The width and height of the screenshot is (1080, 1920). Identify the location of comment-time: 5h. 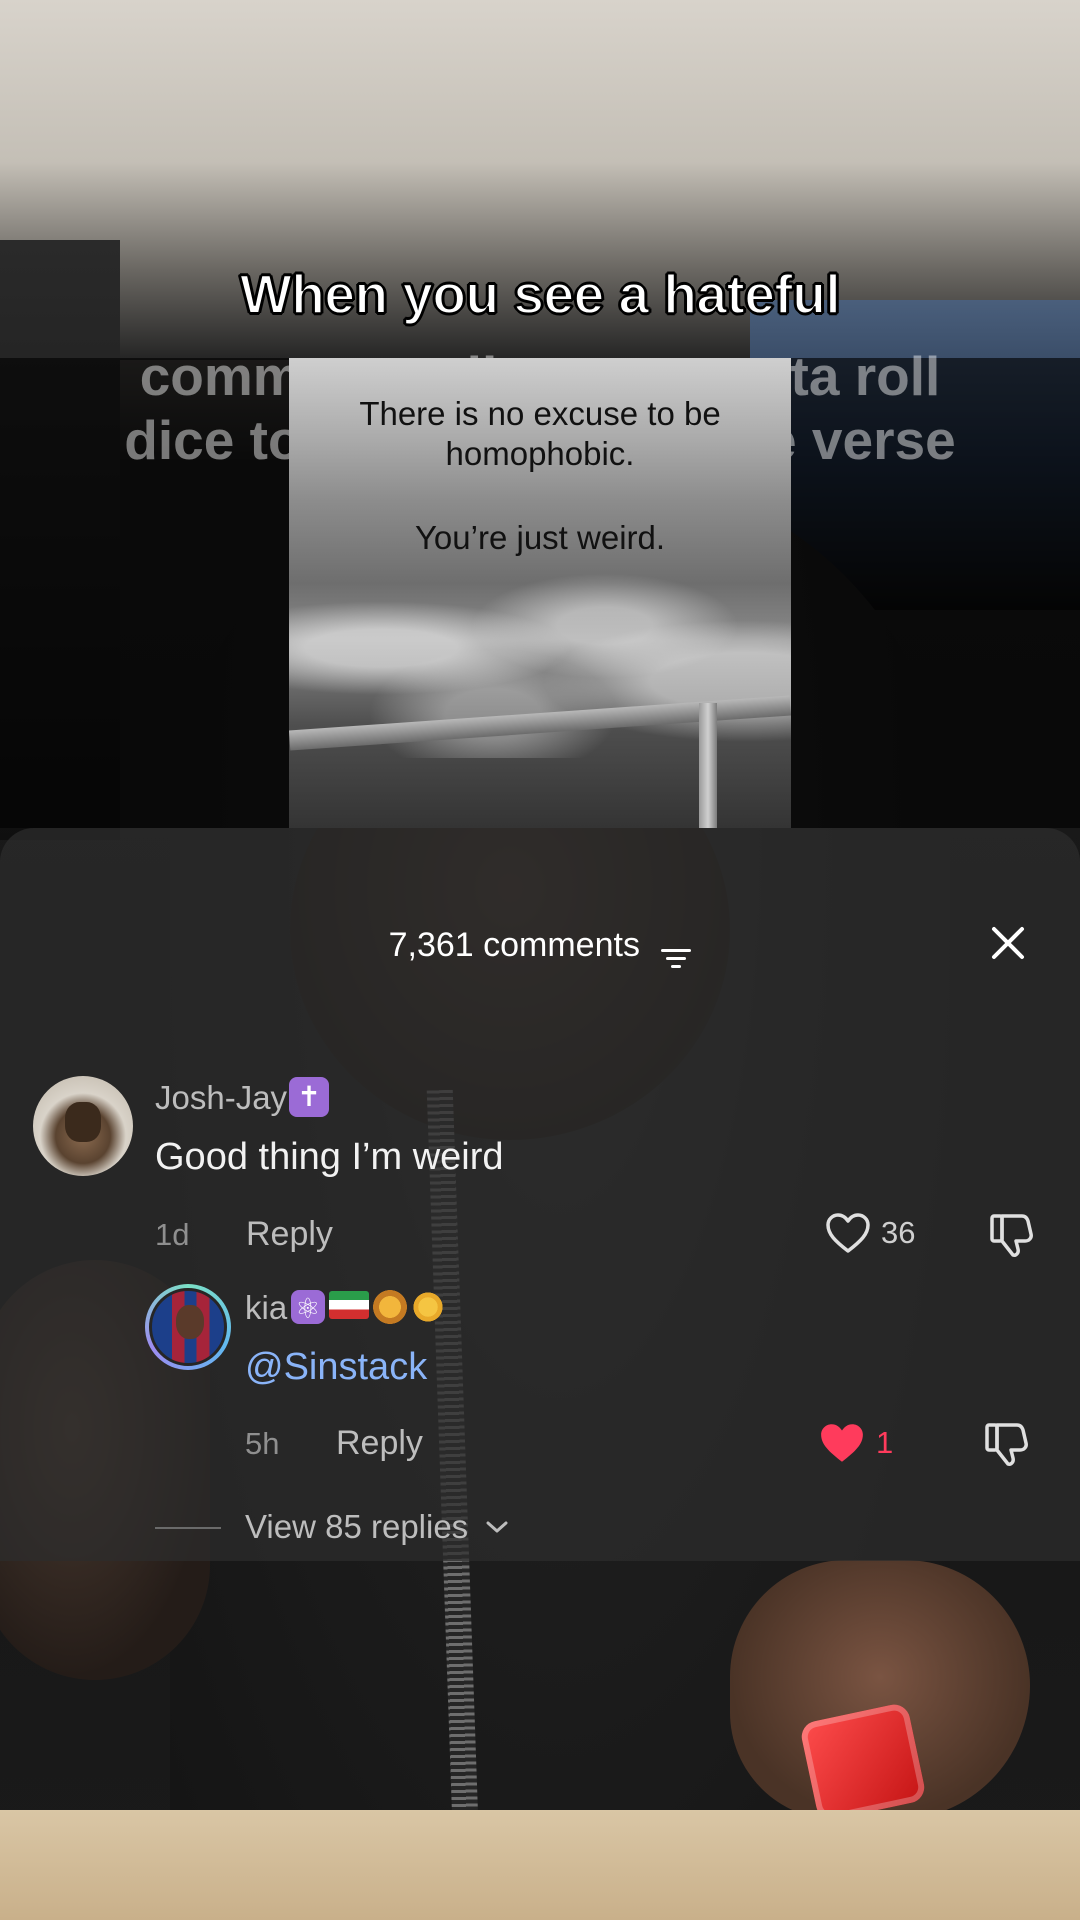
(262, 1443).